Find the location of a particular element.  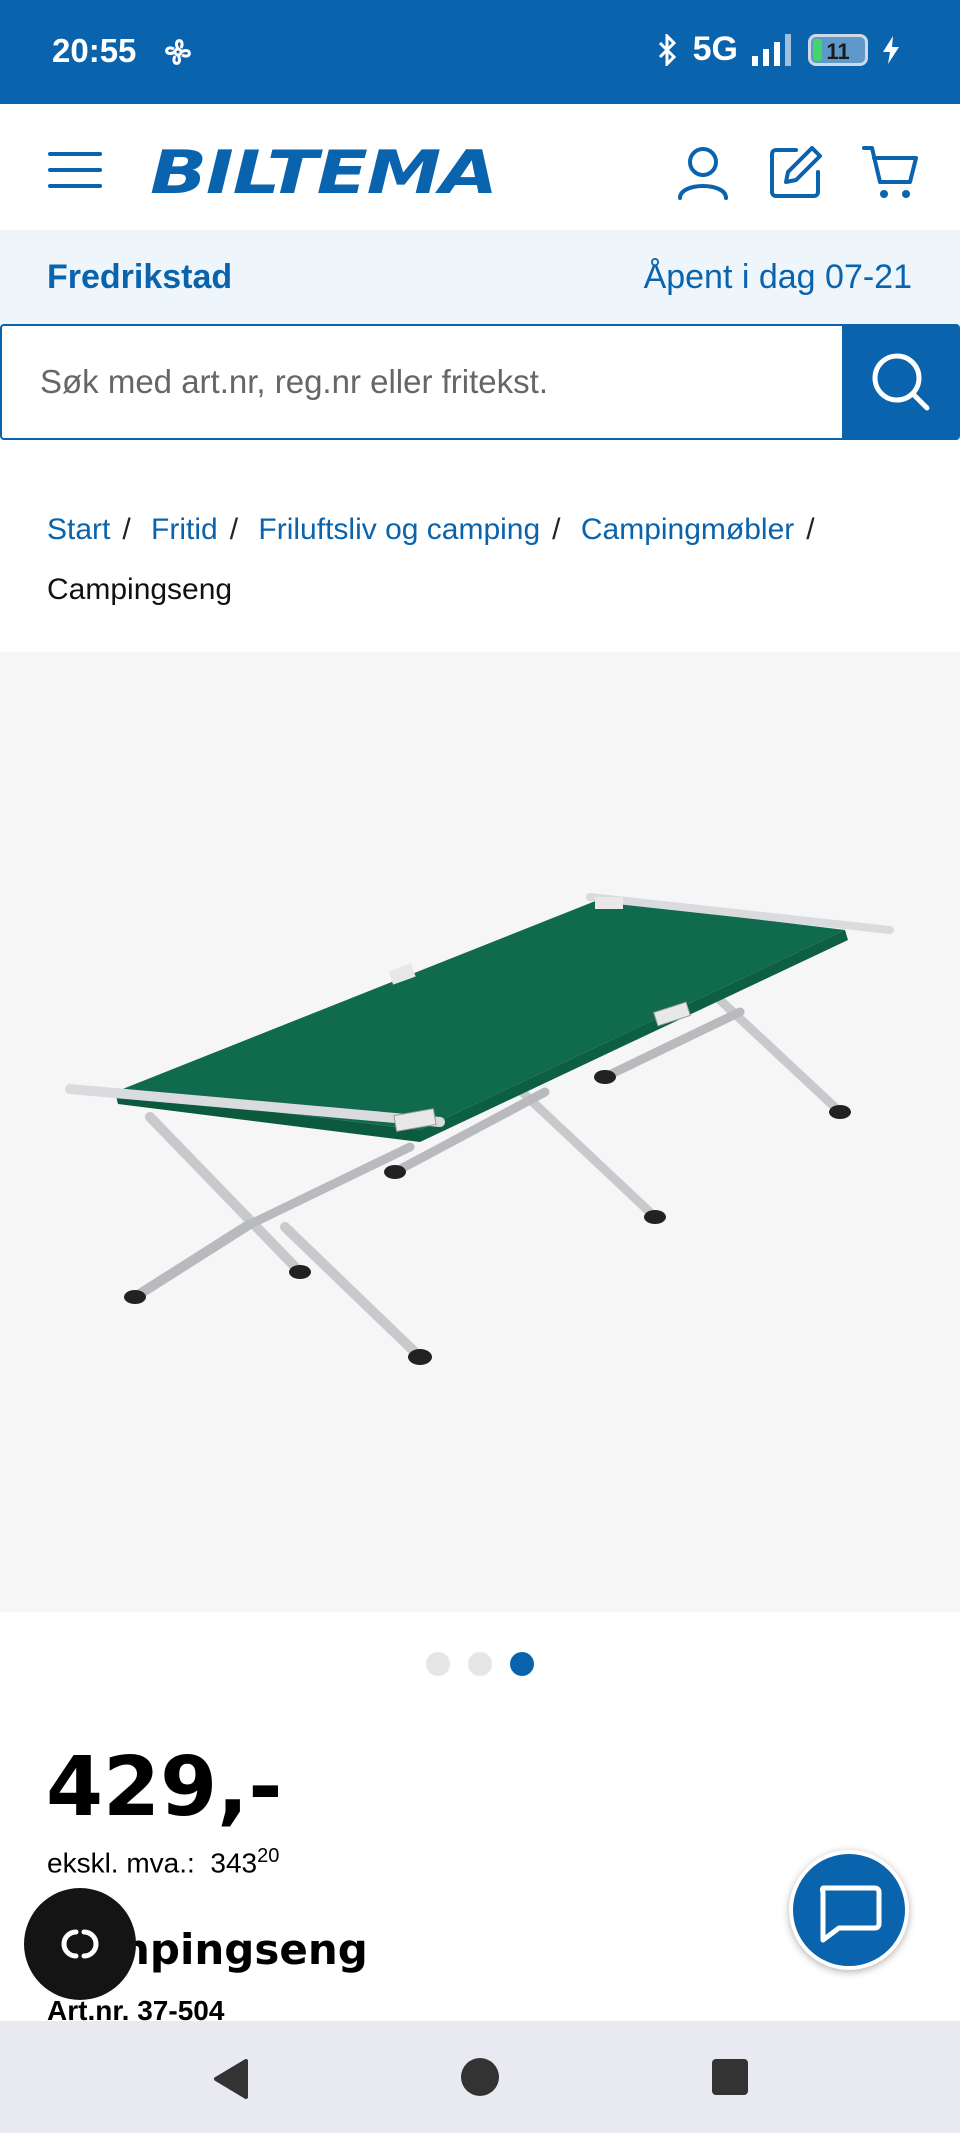

search-icon is located at coordinates (901, 382).